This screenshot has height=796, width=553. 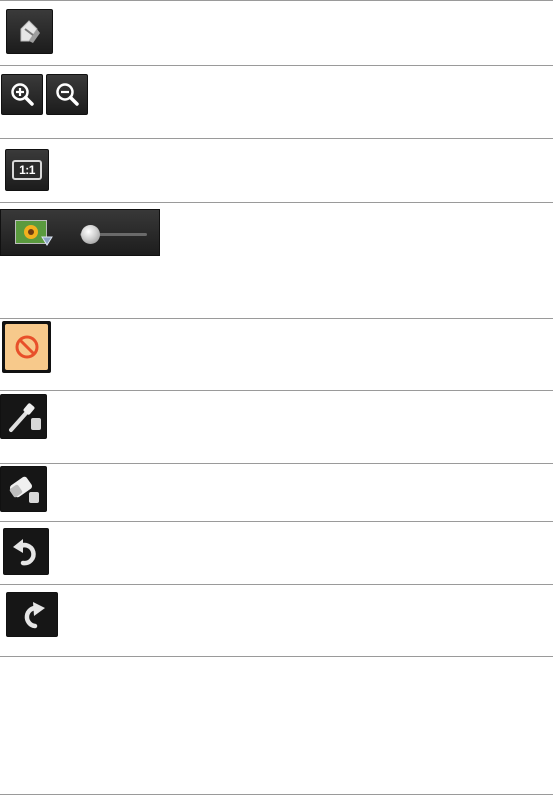 I want to click on not-allowed-button, so click(x=26, y=347).